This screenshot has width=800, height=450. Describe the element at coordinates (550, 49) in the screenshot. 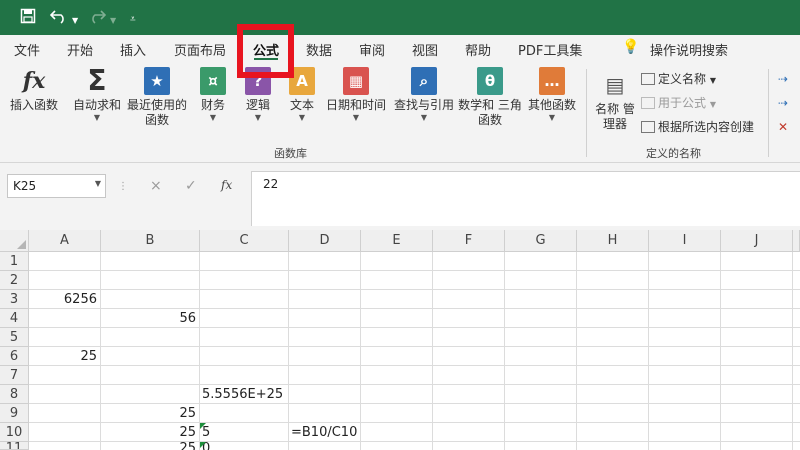

I see `tab-pdf-tools: PDF工具集` at that location.